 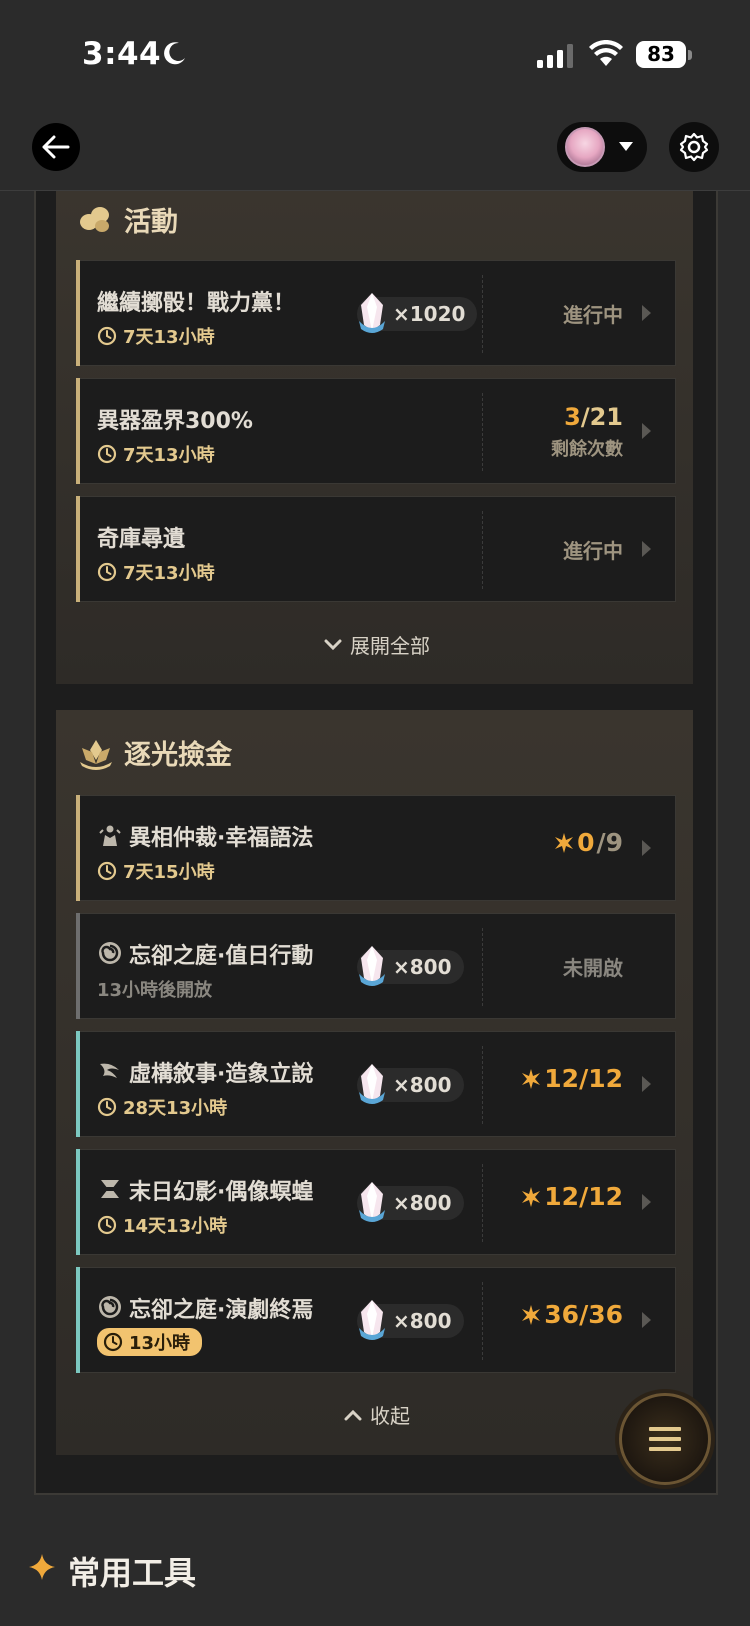 I want to click on event-row: 繼續擲骰！戰力黨！ 7天13小時 ×1020 進行中, so click(x=376, y=313).